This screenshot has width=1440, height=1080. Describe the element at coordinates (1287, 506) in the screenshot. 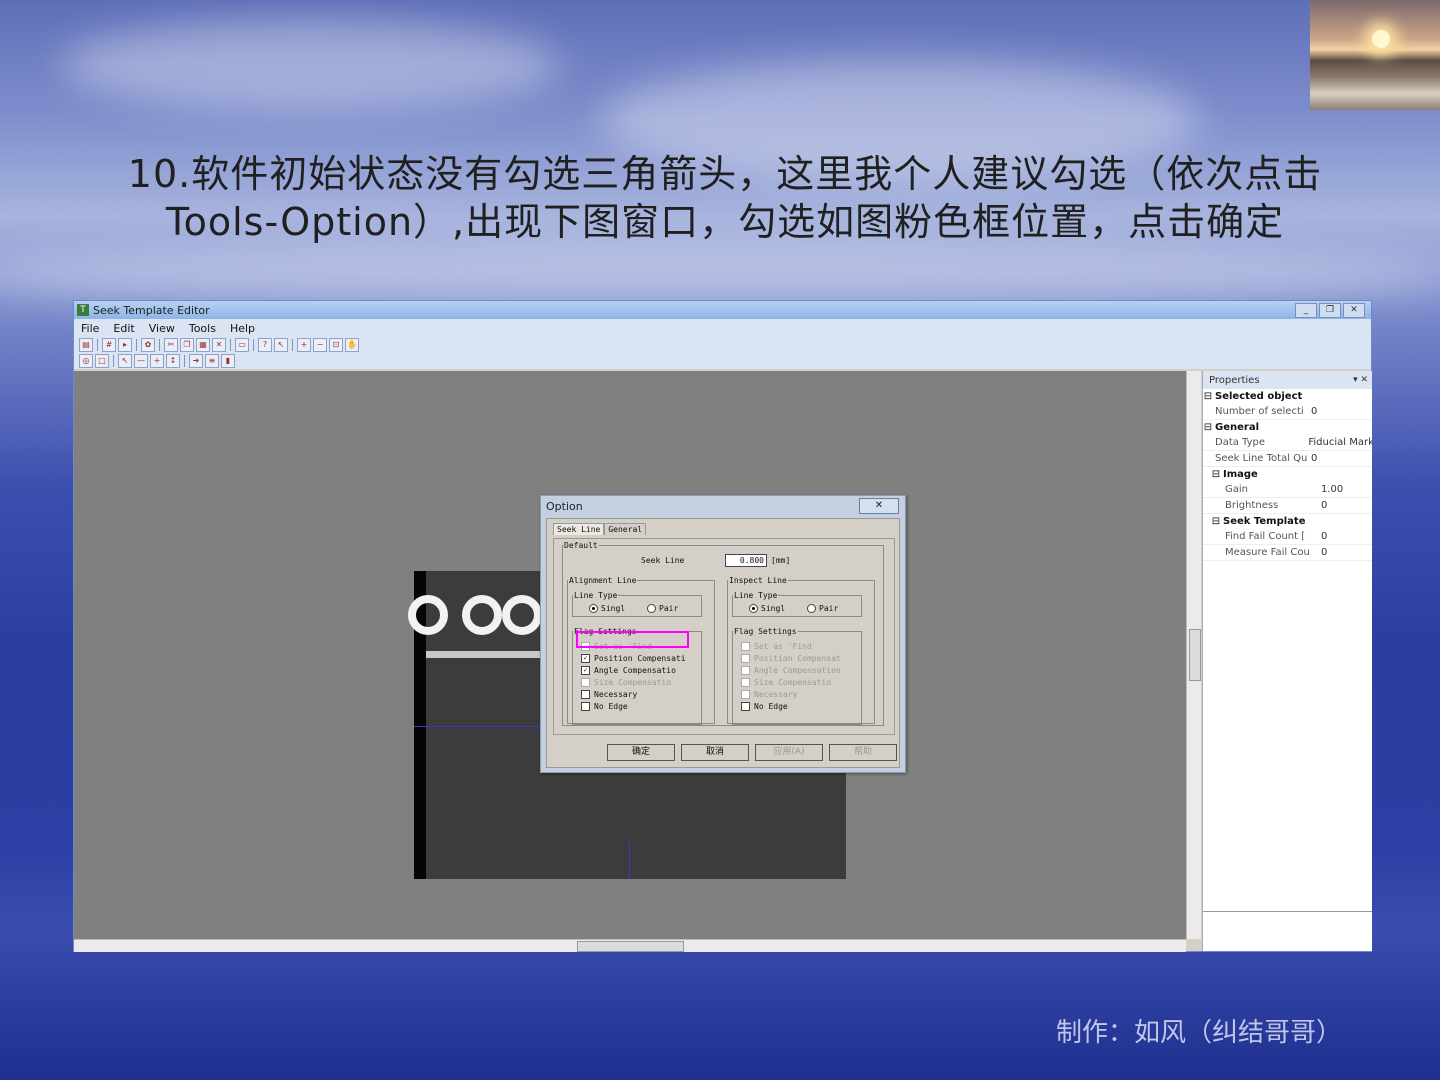

I see `property-row: Brightness 0` at that location.